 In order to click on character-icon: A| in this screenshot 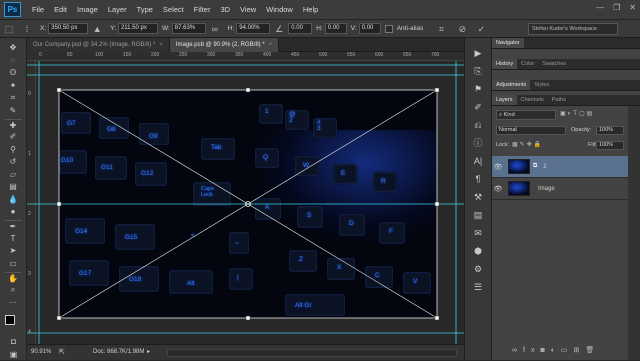, I will do `click(478, 161)`.